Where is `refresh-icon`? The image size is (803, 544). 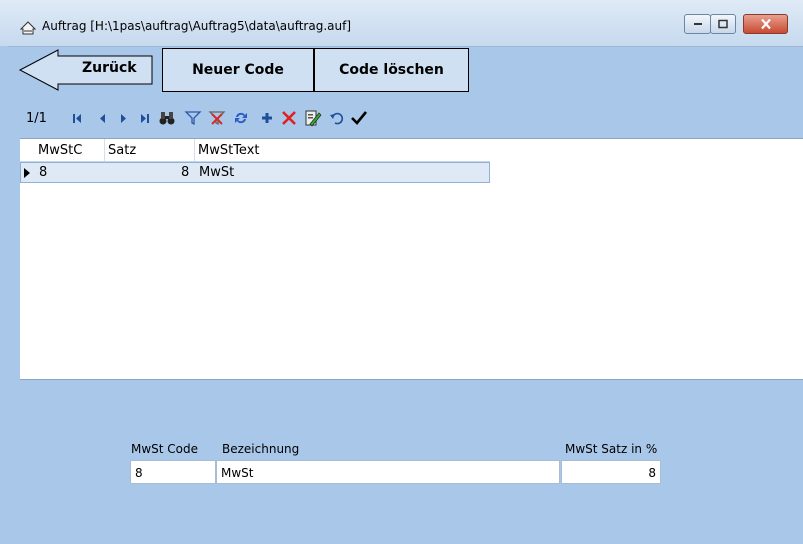
refresh-icon is located at coordinates (241, 118).